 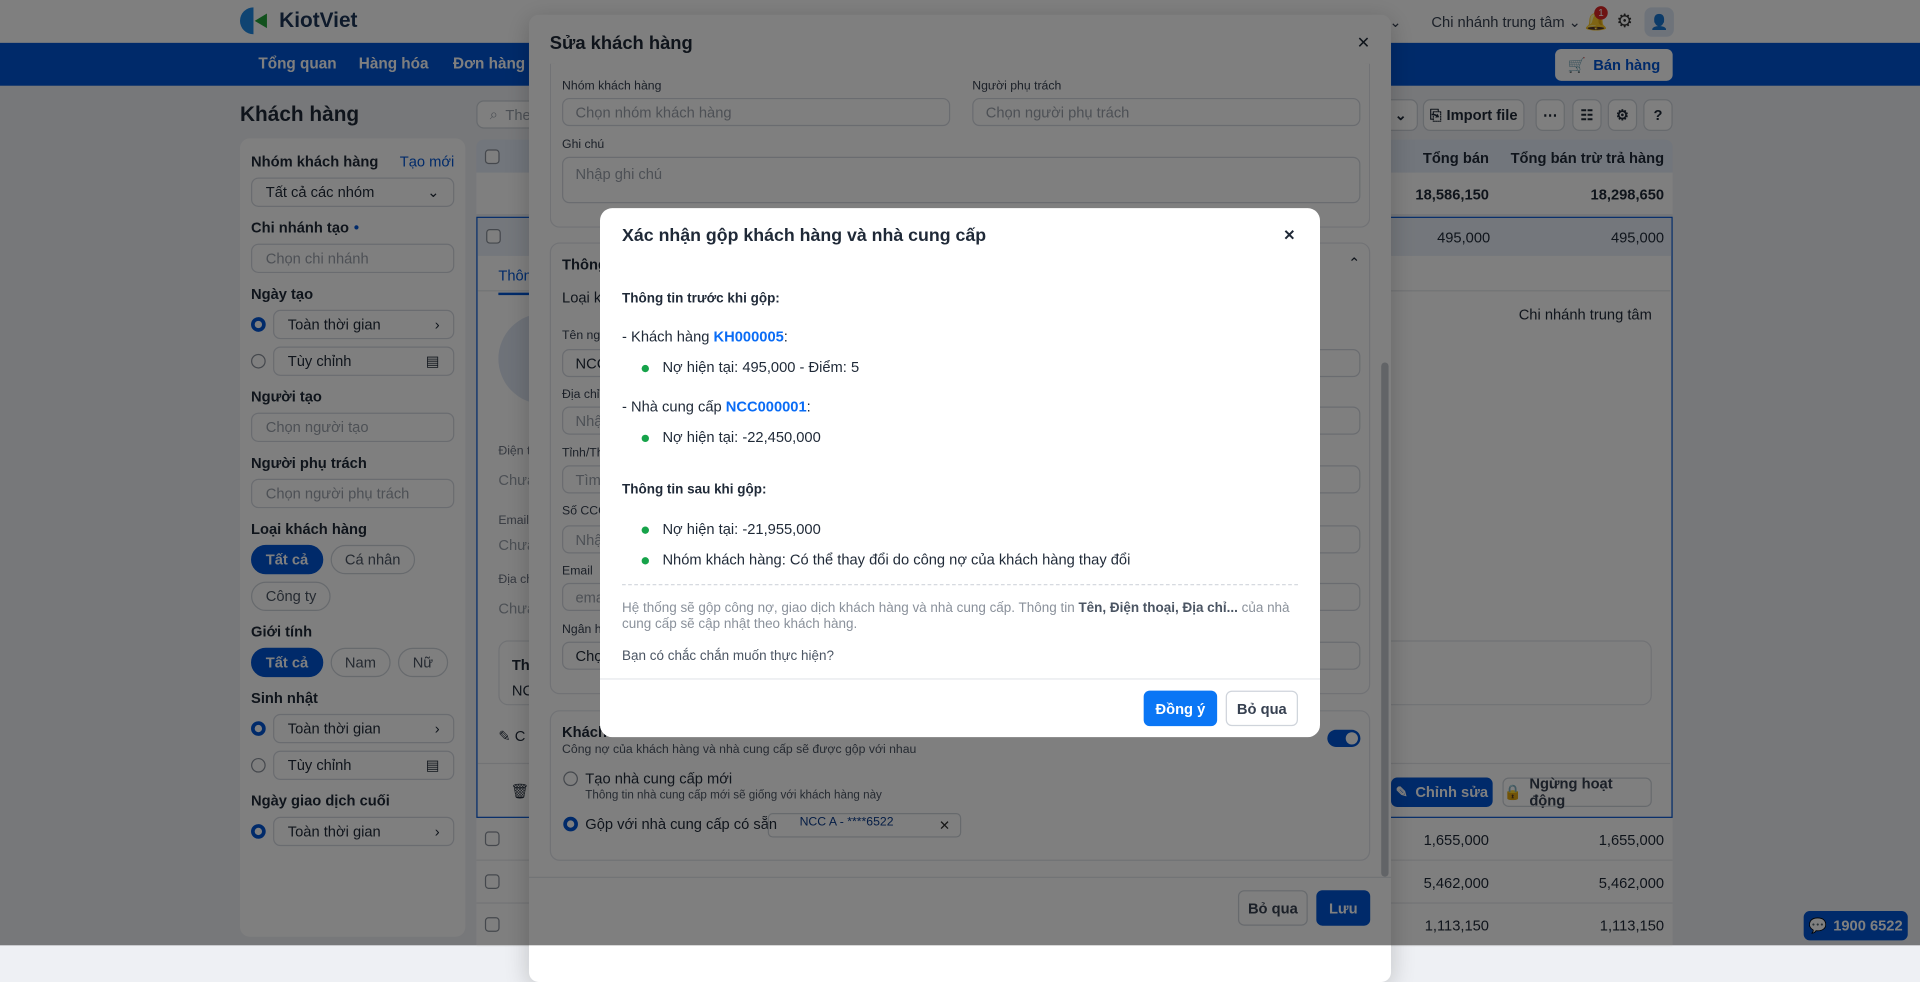 I want to click on confirm-label: Đồng ý, so click(x=1180, y=708).